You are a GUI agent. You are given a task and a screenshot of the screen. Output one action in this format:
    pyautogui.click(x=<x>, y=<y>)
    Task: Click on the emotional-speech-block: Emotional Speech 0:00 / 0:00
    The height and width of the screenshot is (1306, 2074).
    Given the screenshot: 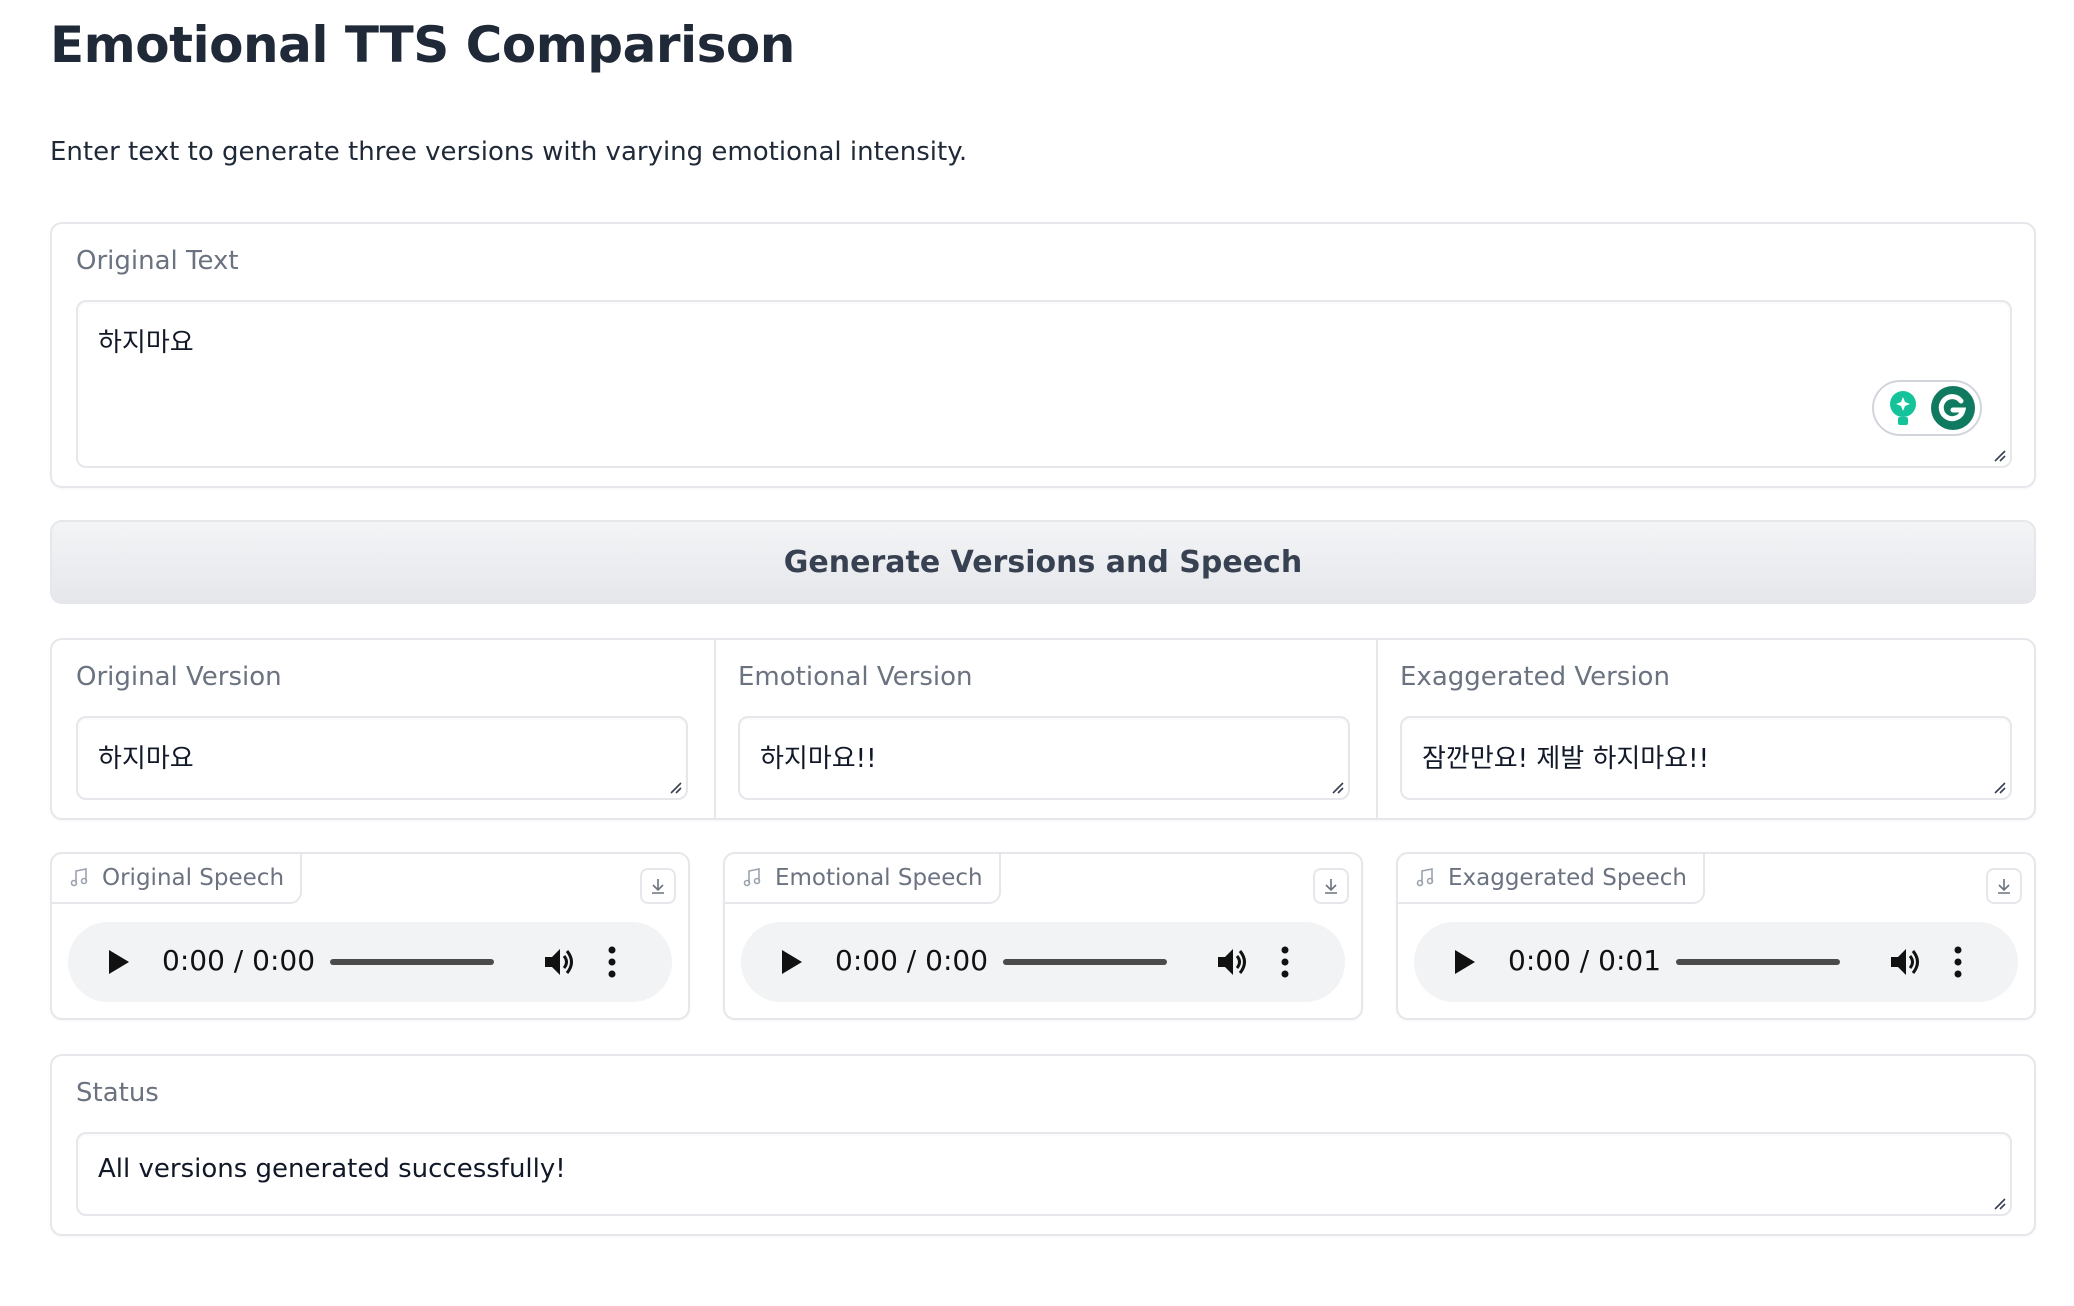 What is the action you would take?
    pyautogui.click(x=1043, y=936)
    